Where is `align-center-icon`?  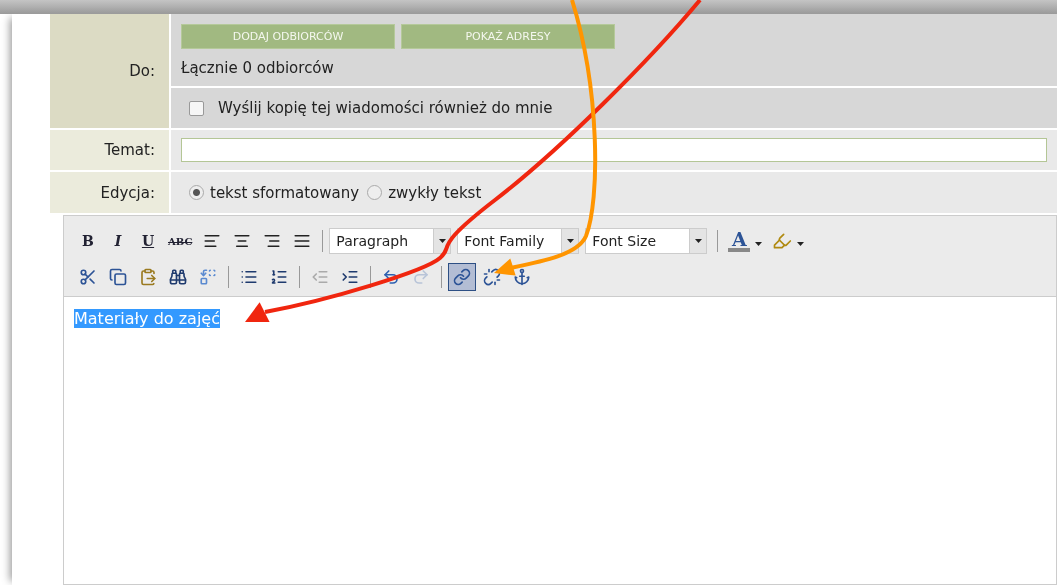
align-center-icon is located at coordinates (242, 241).